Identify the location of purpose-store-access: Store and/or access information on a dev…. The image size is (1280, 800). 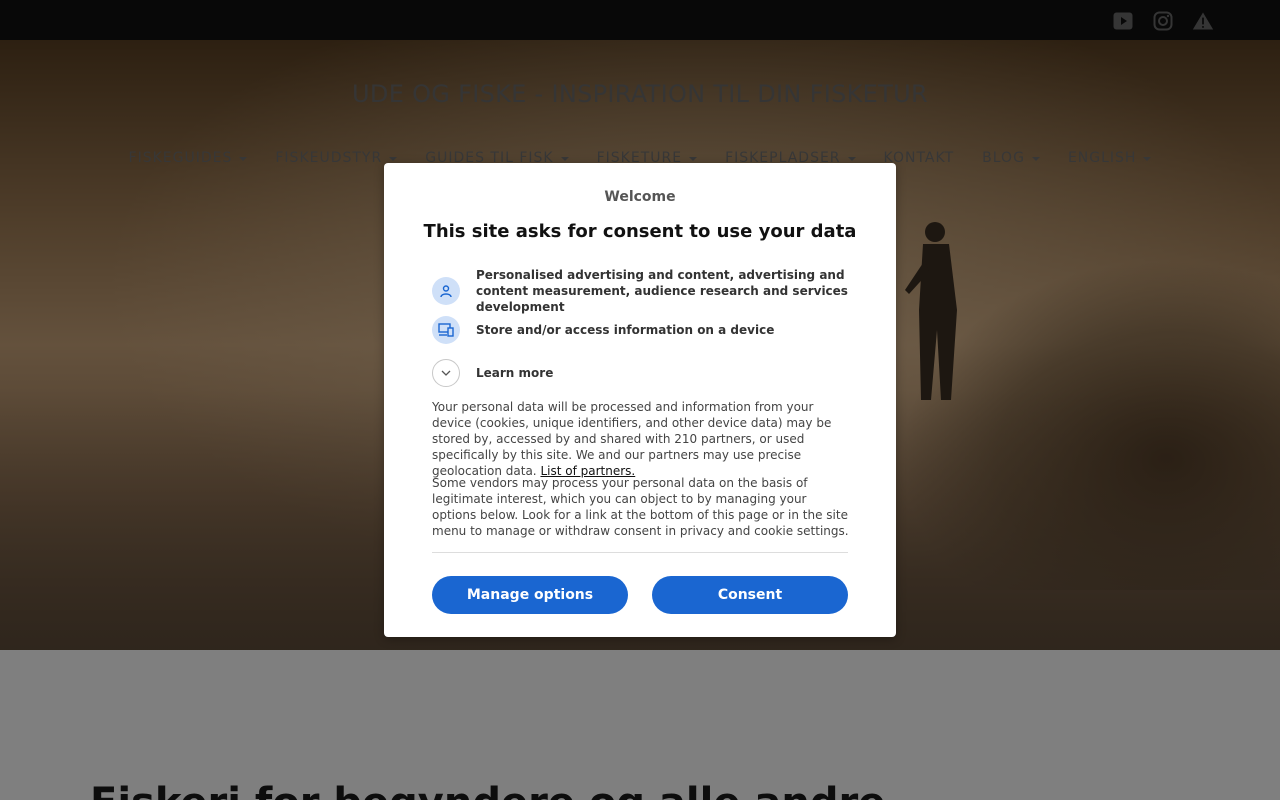
(642, 330).